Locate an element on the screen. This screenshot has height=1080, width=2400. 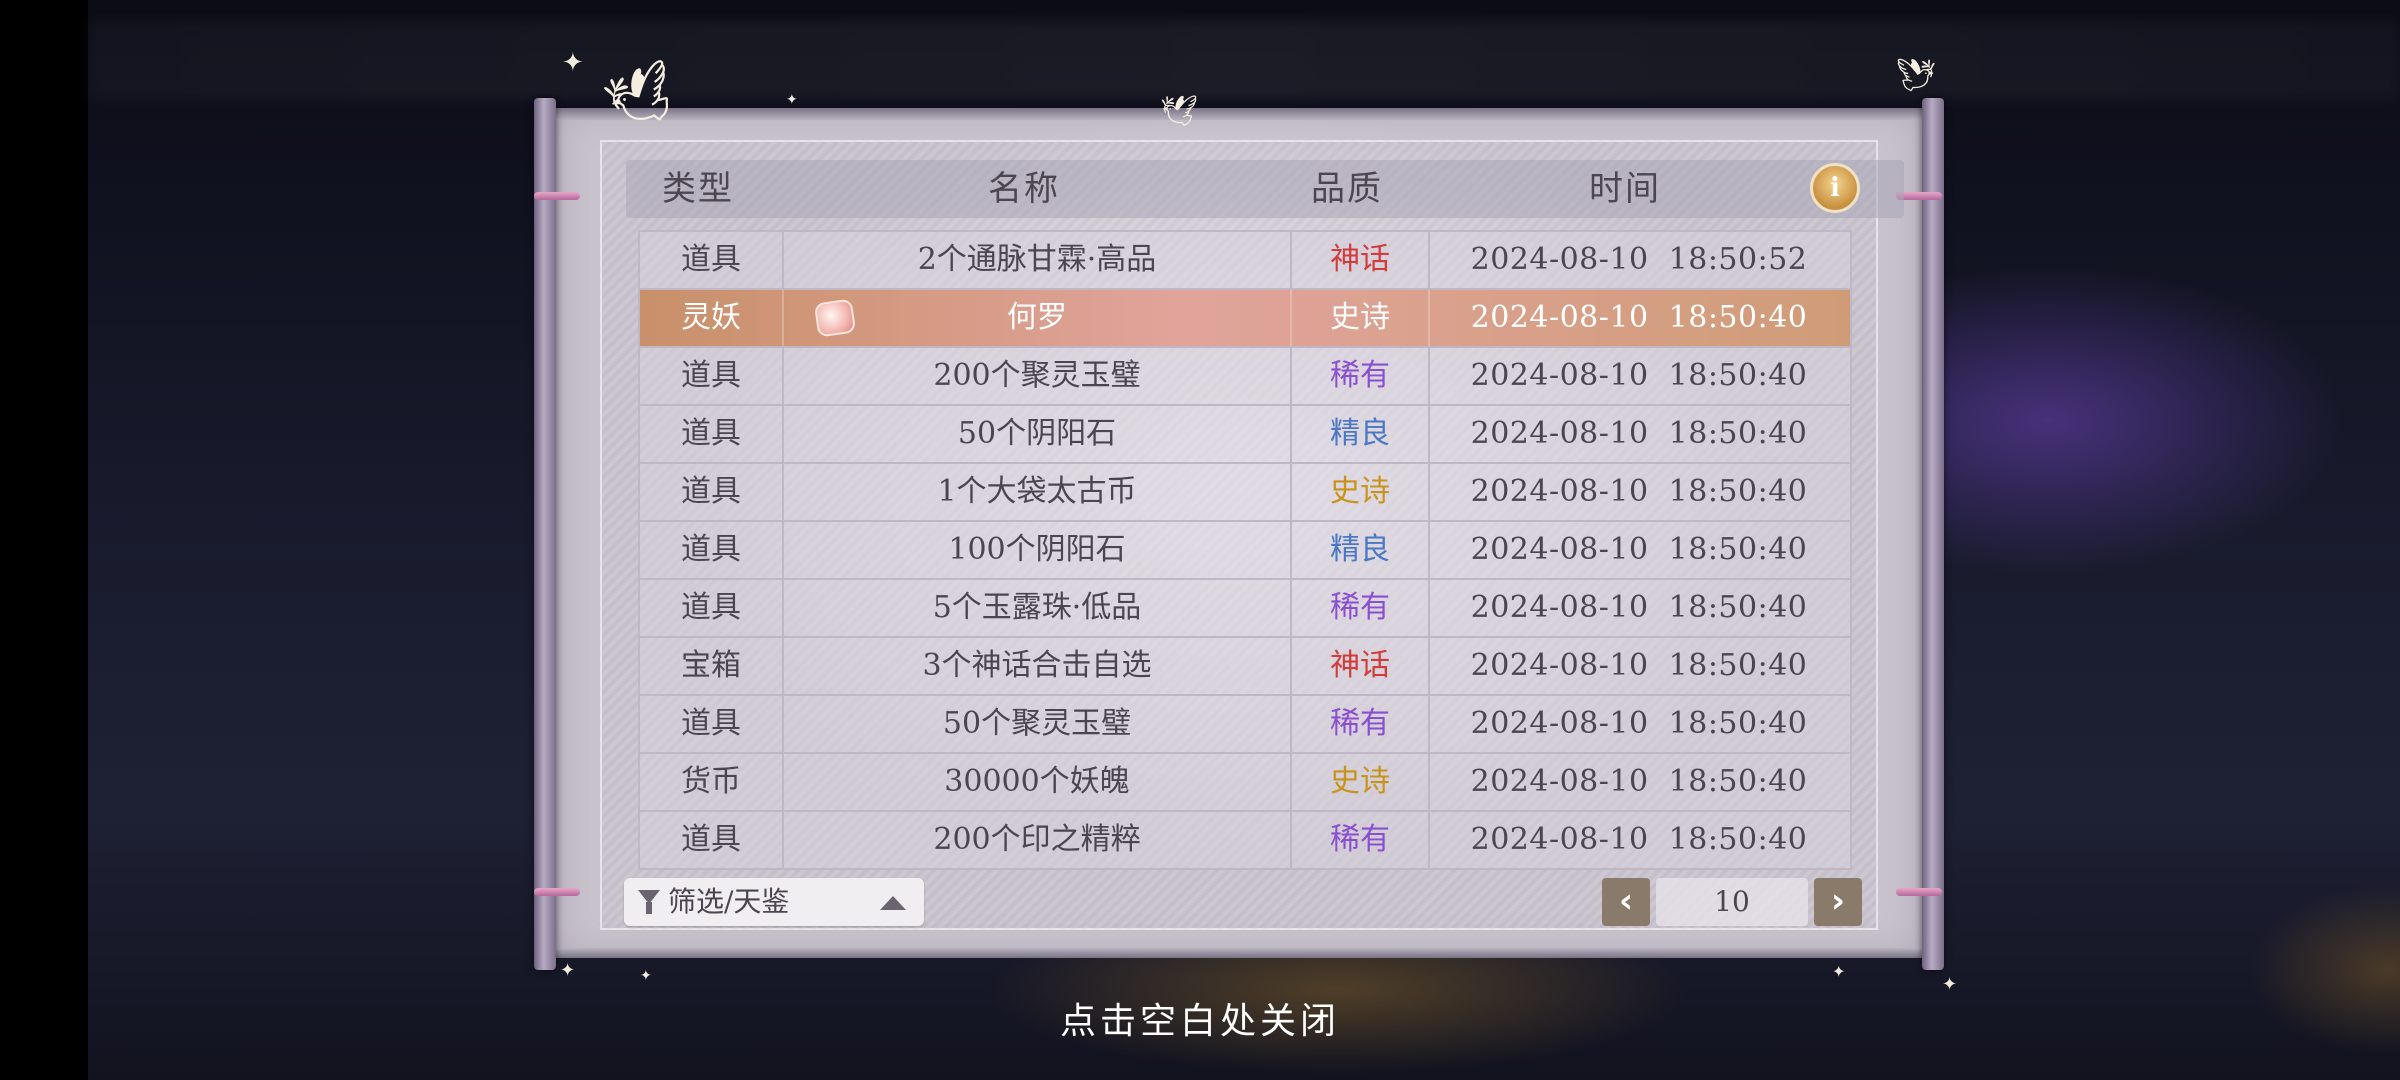
next-page-button: › is located at coordinates (1838, 902).